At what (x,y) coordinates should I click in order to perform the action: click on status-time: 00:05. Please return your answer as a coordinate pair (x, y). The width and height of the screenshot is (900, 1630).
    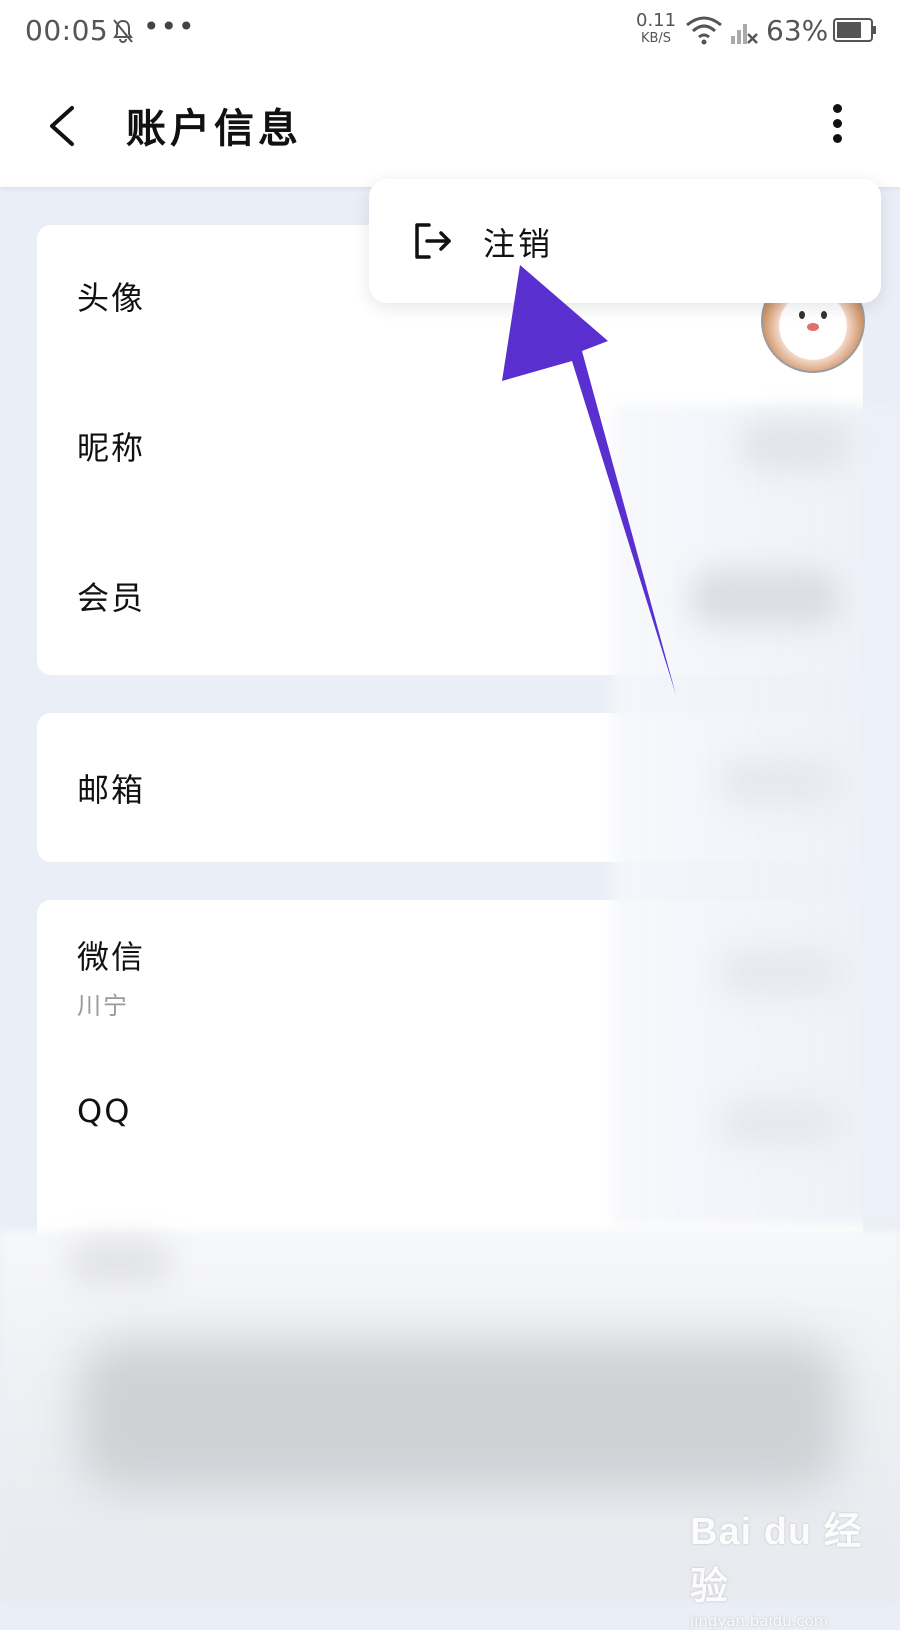
    Looking at the image, I should click on (67, 30).